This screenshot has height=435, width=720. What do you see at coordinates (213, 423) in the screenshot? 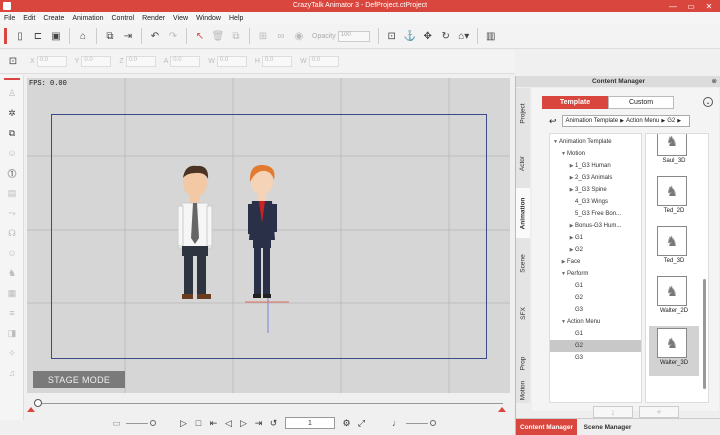
I see `previous-key-icon: ⇤` at bounding box center [213, 423].